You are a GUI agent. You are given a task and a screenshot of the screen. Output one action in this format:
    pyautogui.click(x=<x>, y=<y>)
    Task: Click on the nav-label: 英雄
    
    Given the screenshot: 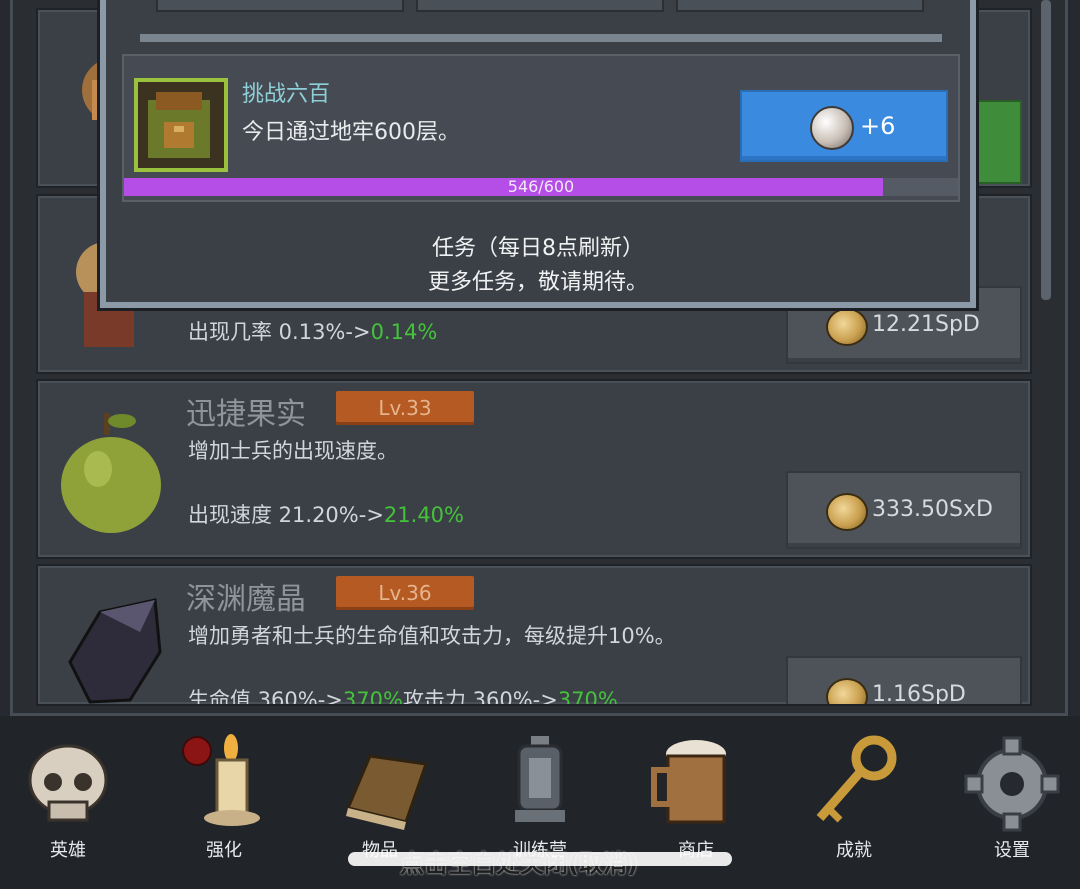 What is the action you would take?
    pyautogui.click(x=68, y=850)
    